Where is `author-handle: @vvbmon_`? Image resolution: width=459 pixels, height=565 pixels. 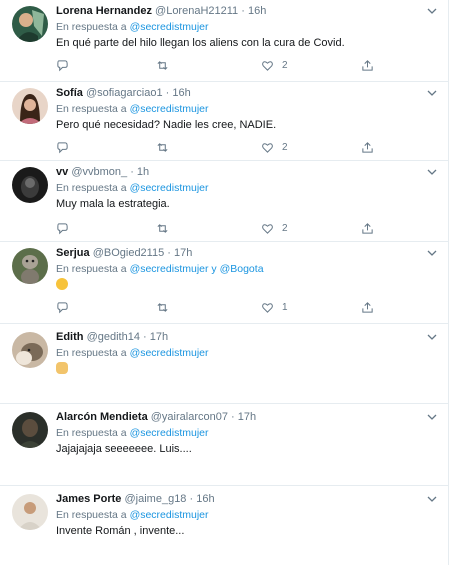
author-handle: @vvbmon_ is located at coordinates (99, 172).